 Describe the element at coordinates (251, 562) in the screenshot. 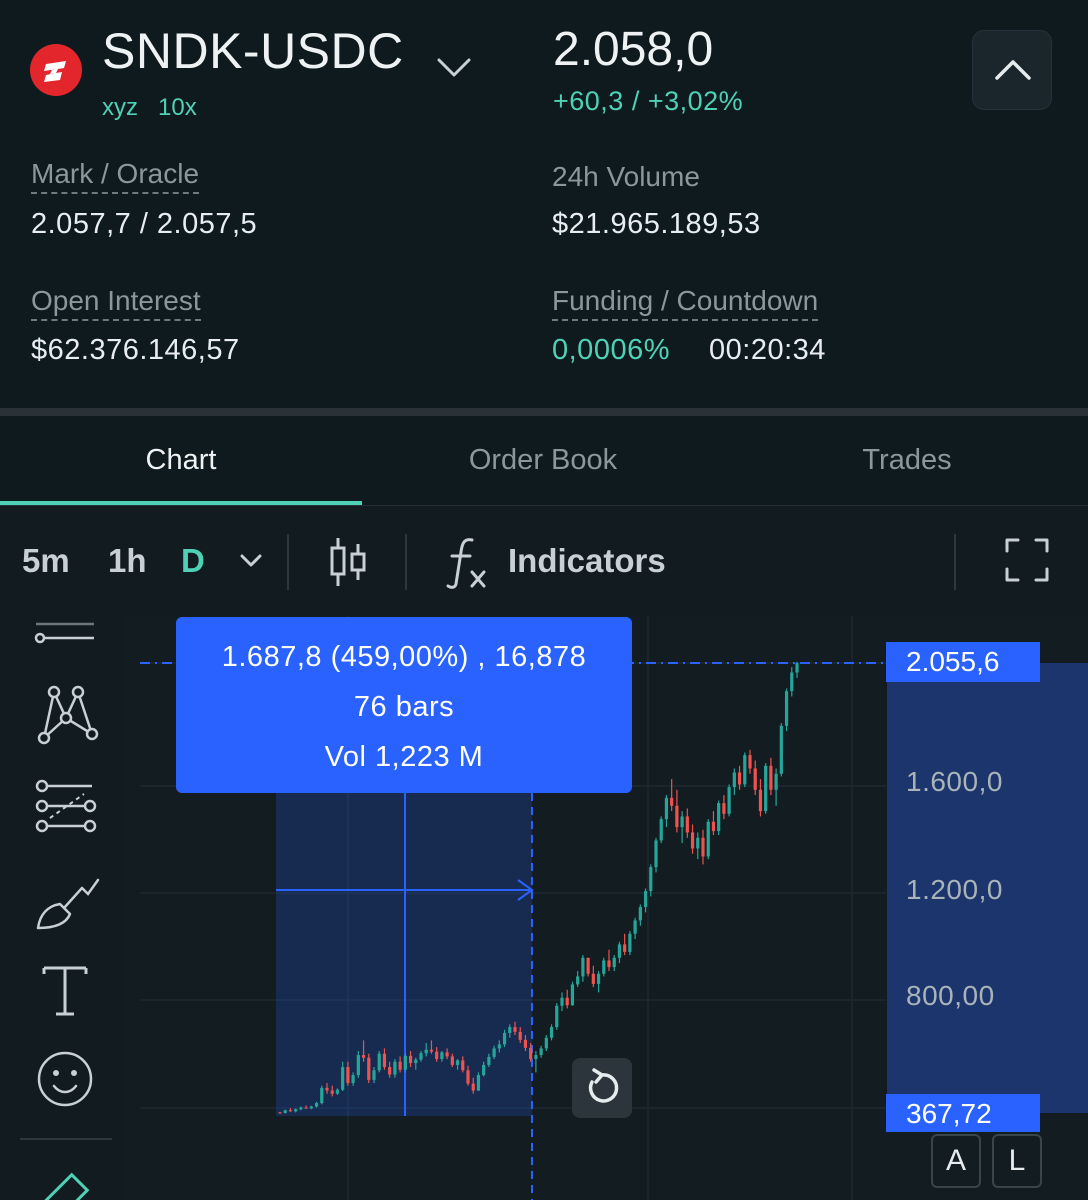

I see `timeframe-chevron-down-icon` at that location.